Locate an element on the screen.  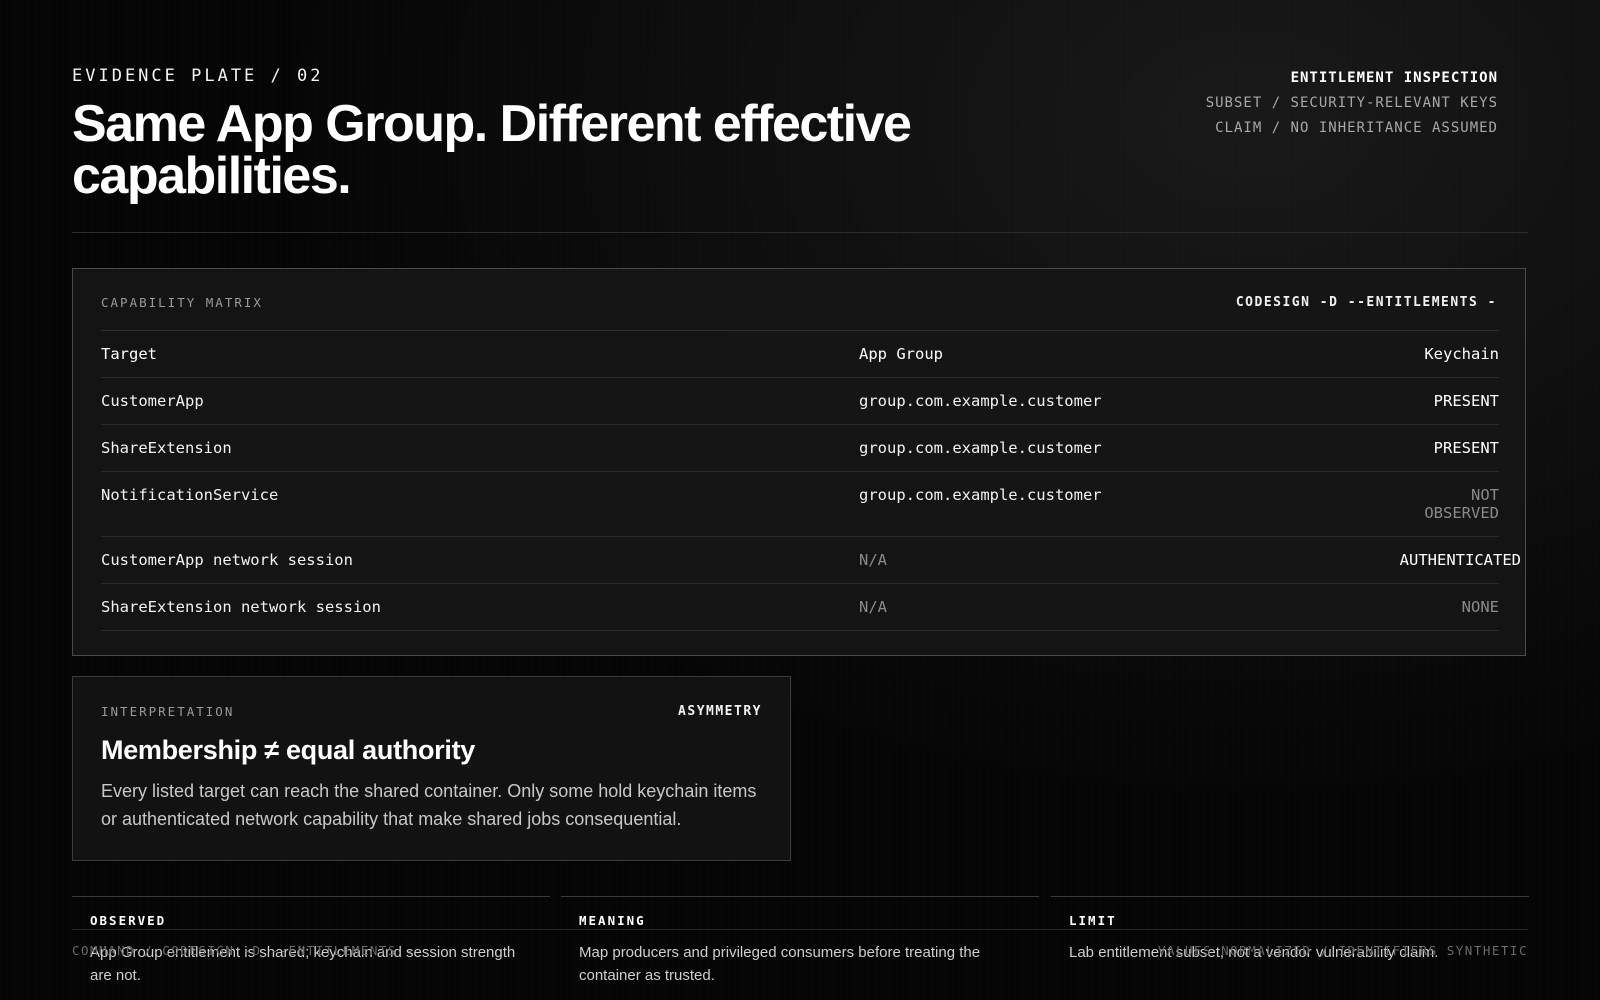
header-divider is located at coordinates (800, 232).